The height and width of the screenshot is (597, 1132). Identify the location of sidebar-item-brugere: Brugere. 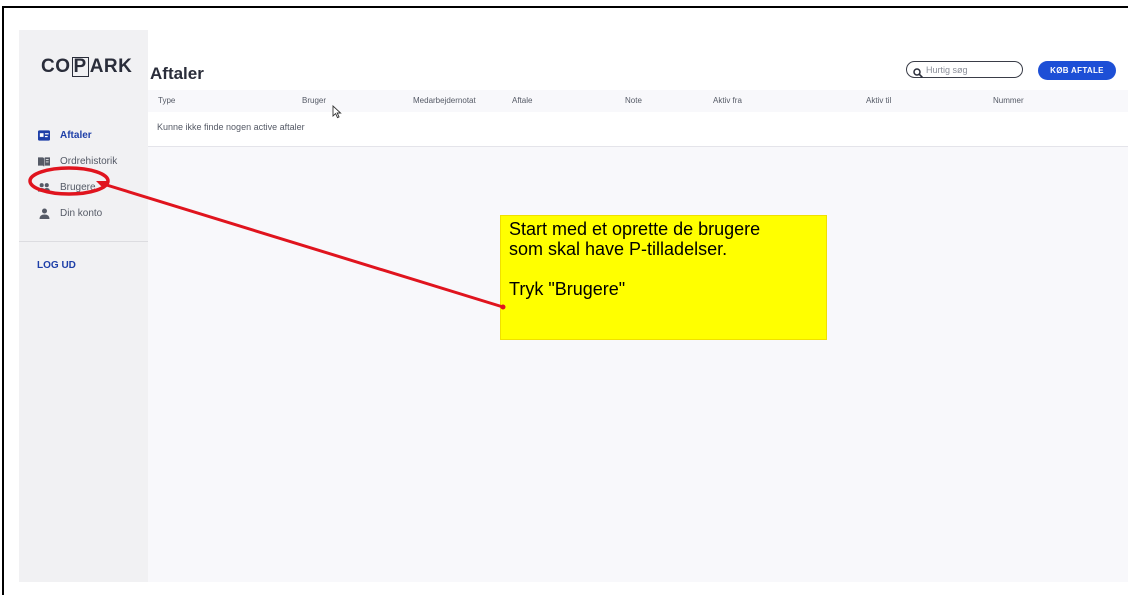
(83, 187).